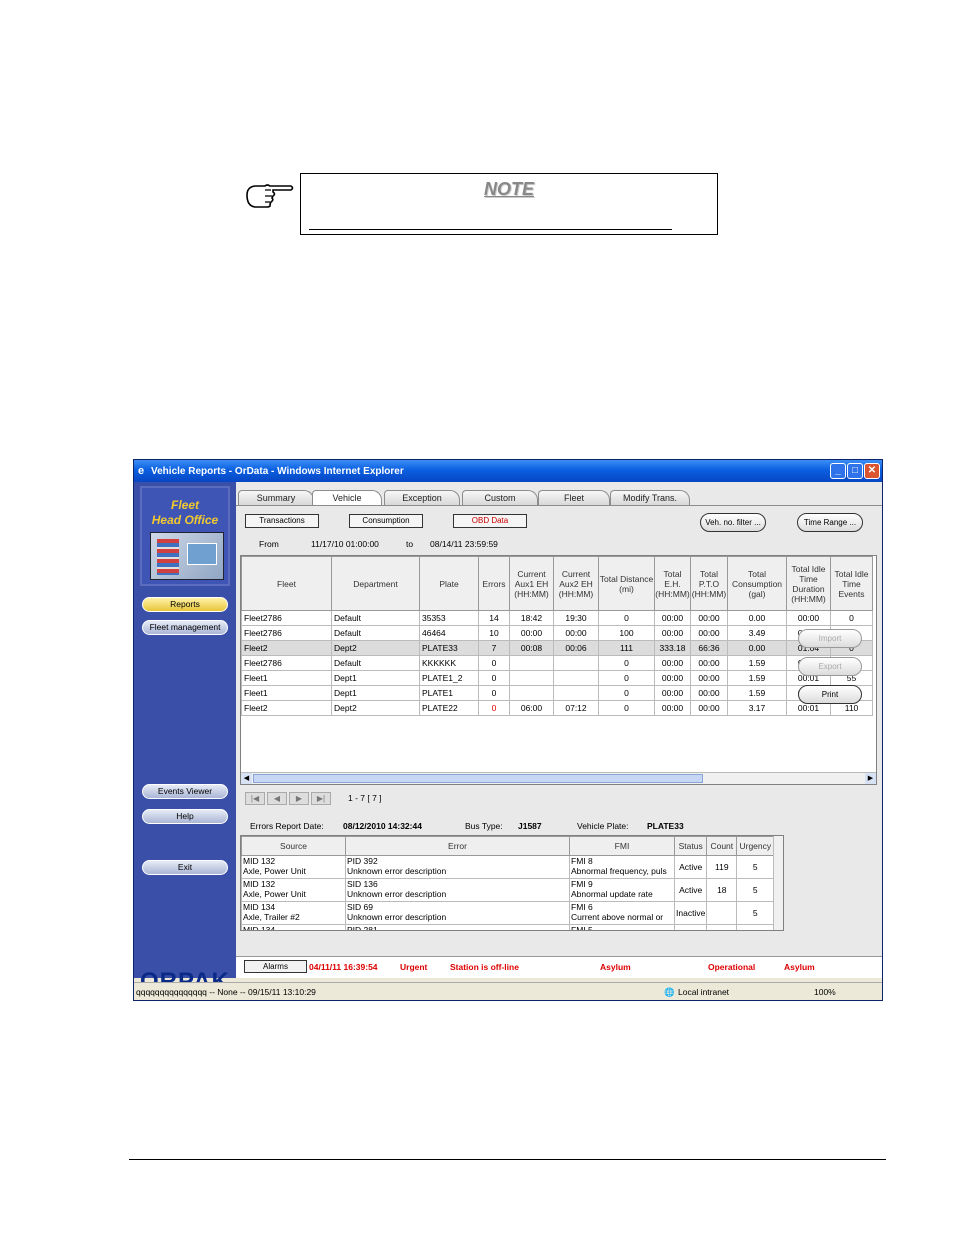  What do you see at coordinates (299, 798) in the screenshot?
I see `next-page-button: ▶` at bounding box center [299, 798].